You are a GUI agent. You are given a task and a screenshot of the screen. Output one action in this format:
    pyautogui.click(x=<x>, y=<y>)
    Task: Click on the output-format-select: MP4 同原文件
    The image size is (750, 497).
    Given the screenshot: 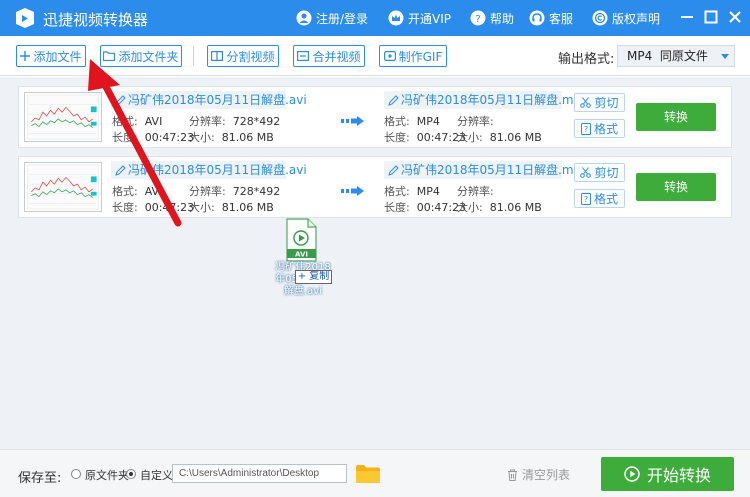 What is the action you would take?
    pyautogui.click(x=676, y=56)
    